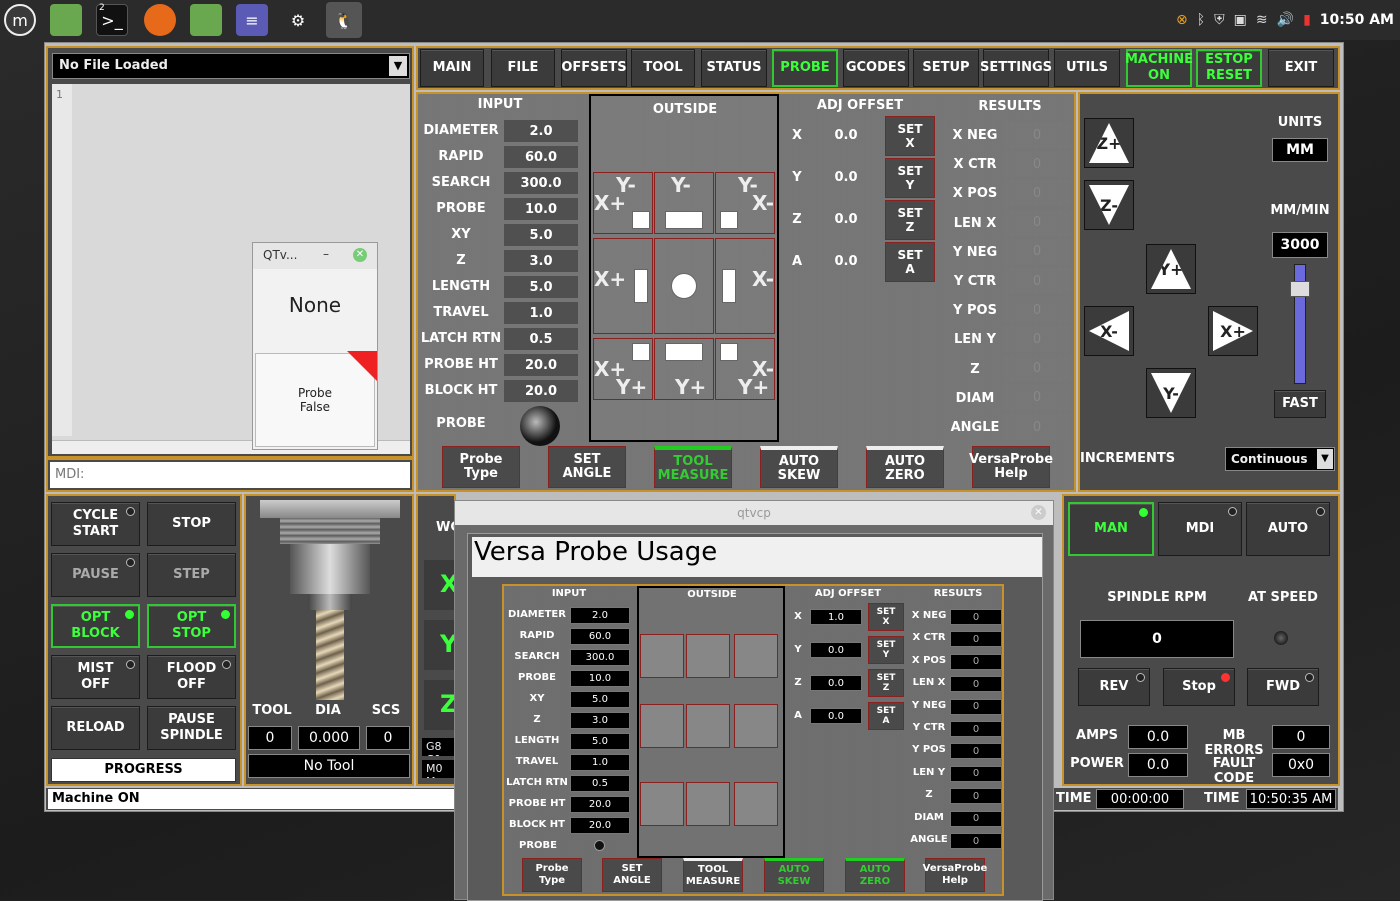 The height and width of the screenshot is (901, 1400). What do you see at coordinates (252, 20) in the screenshot?
I see `text-editor-icon: ≡` at bounding box center [252, 20].